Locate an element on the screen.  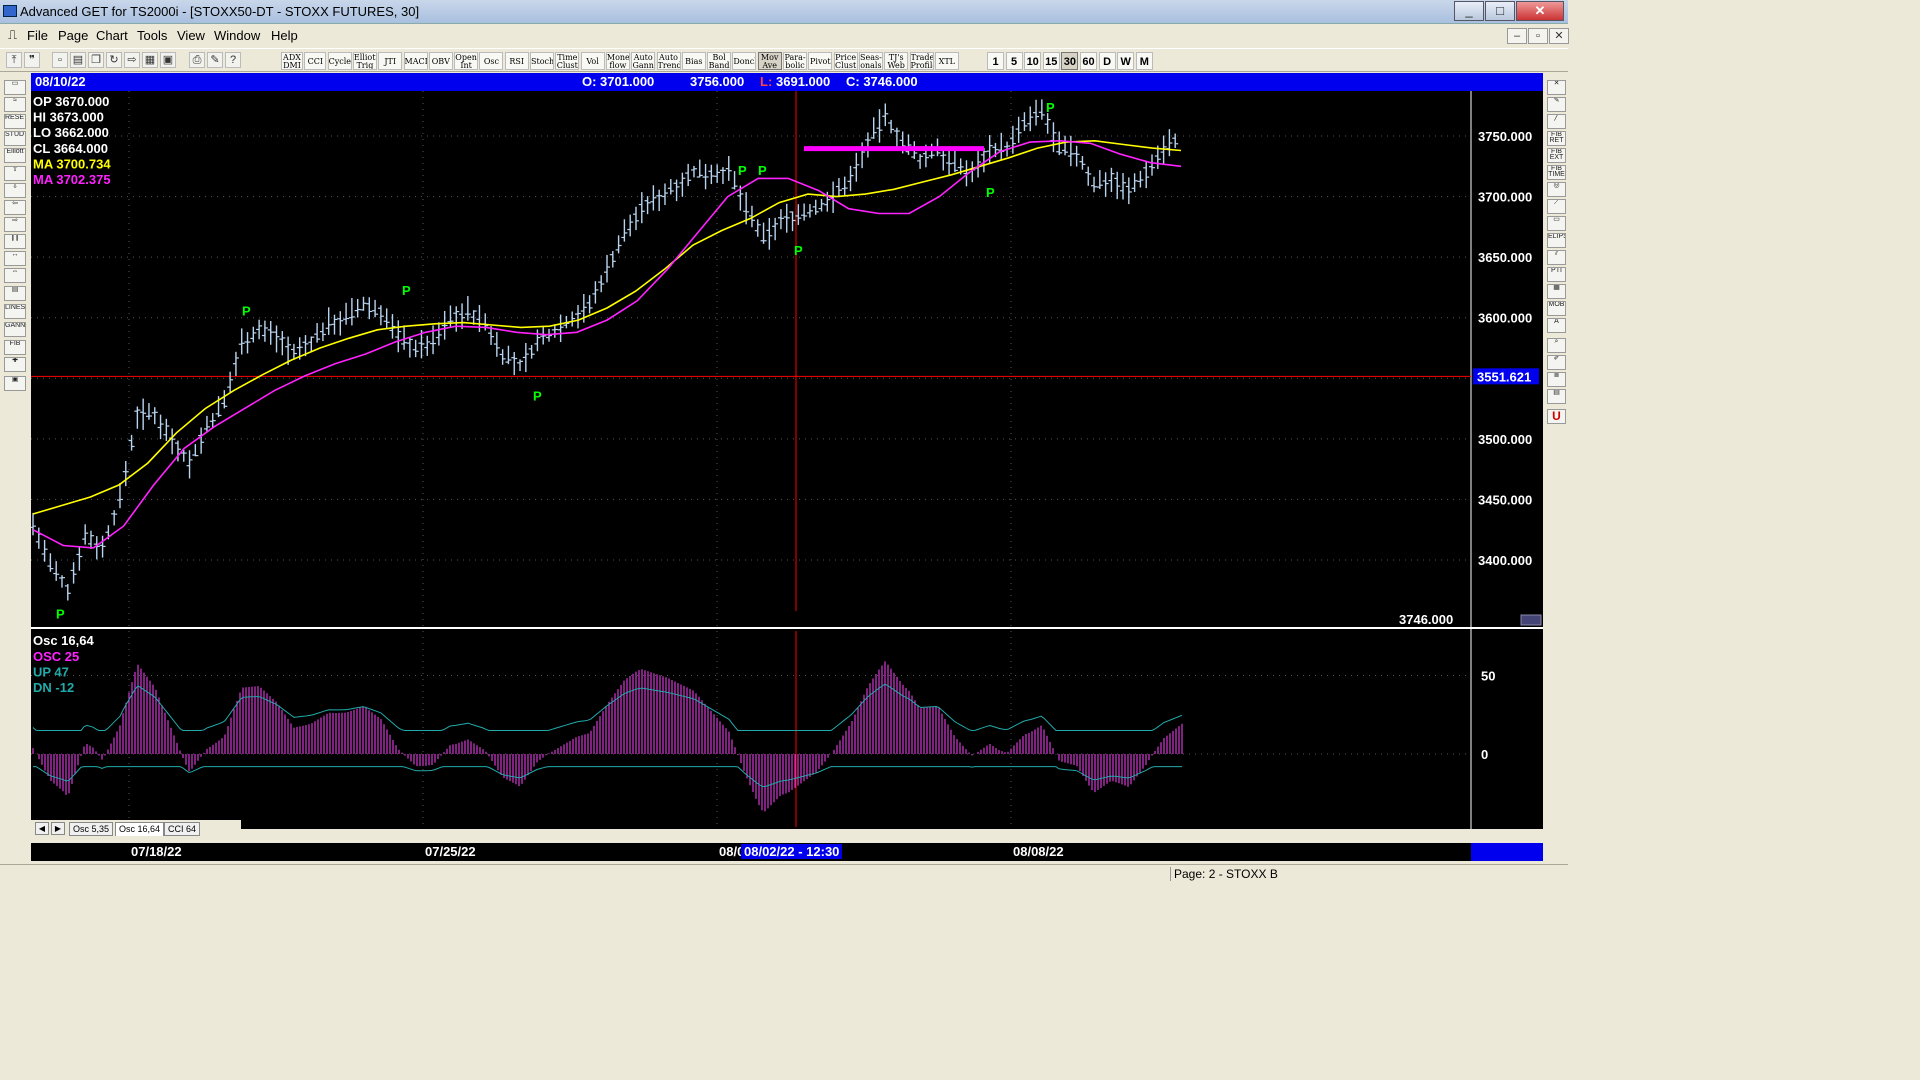
arrow-up-icon: ⇧ is located at coordinates (15, 173).